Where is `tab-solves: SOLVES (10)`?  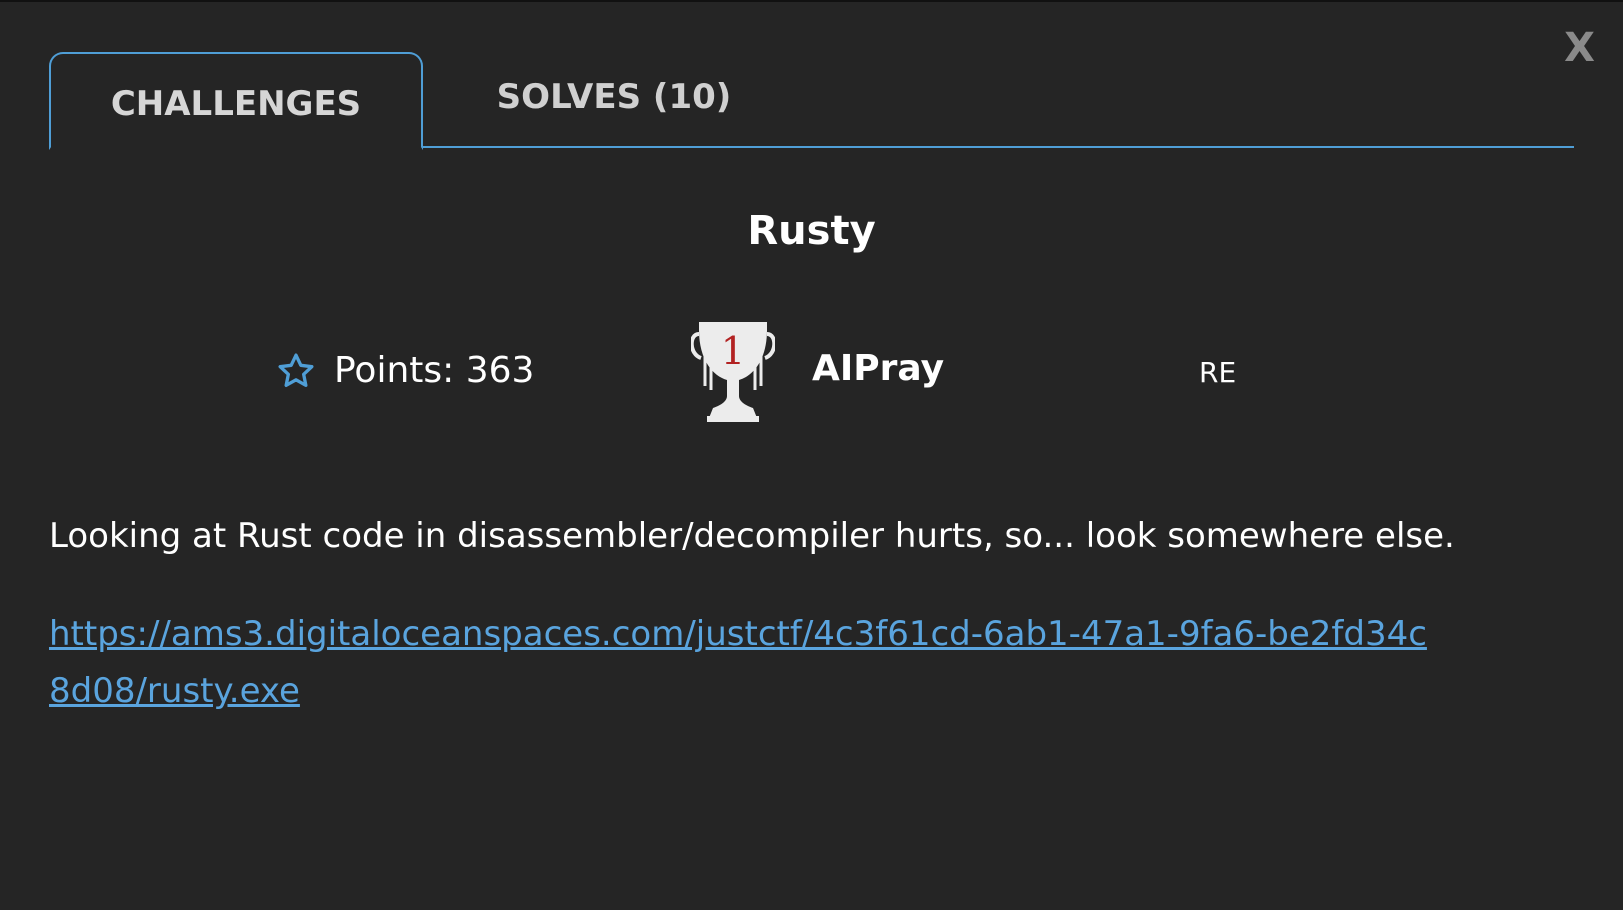
tab-solves: SOLVES (10) is located at coordinates (614, 100).